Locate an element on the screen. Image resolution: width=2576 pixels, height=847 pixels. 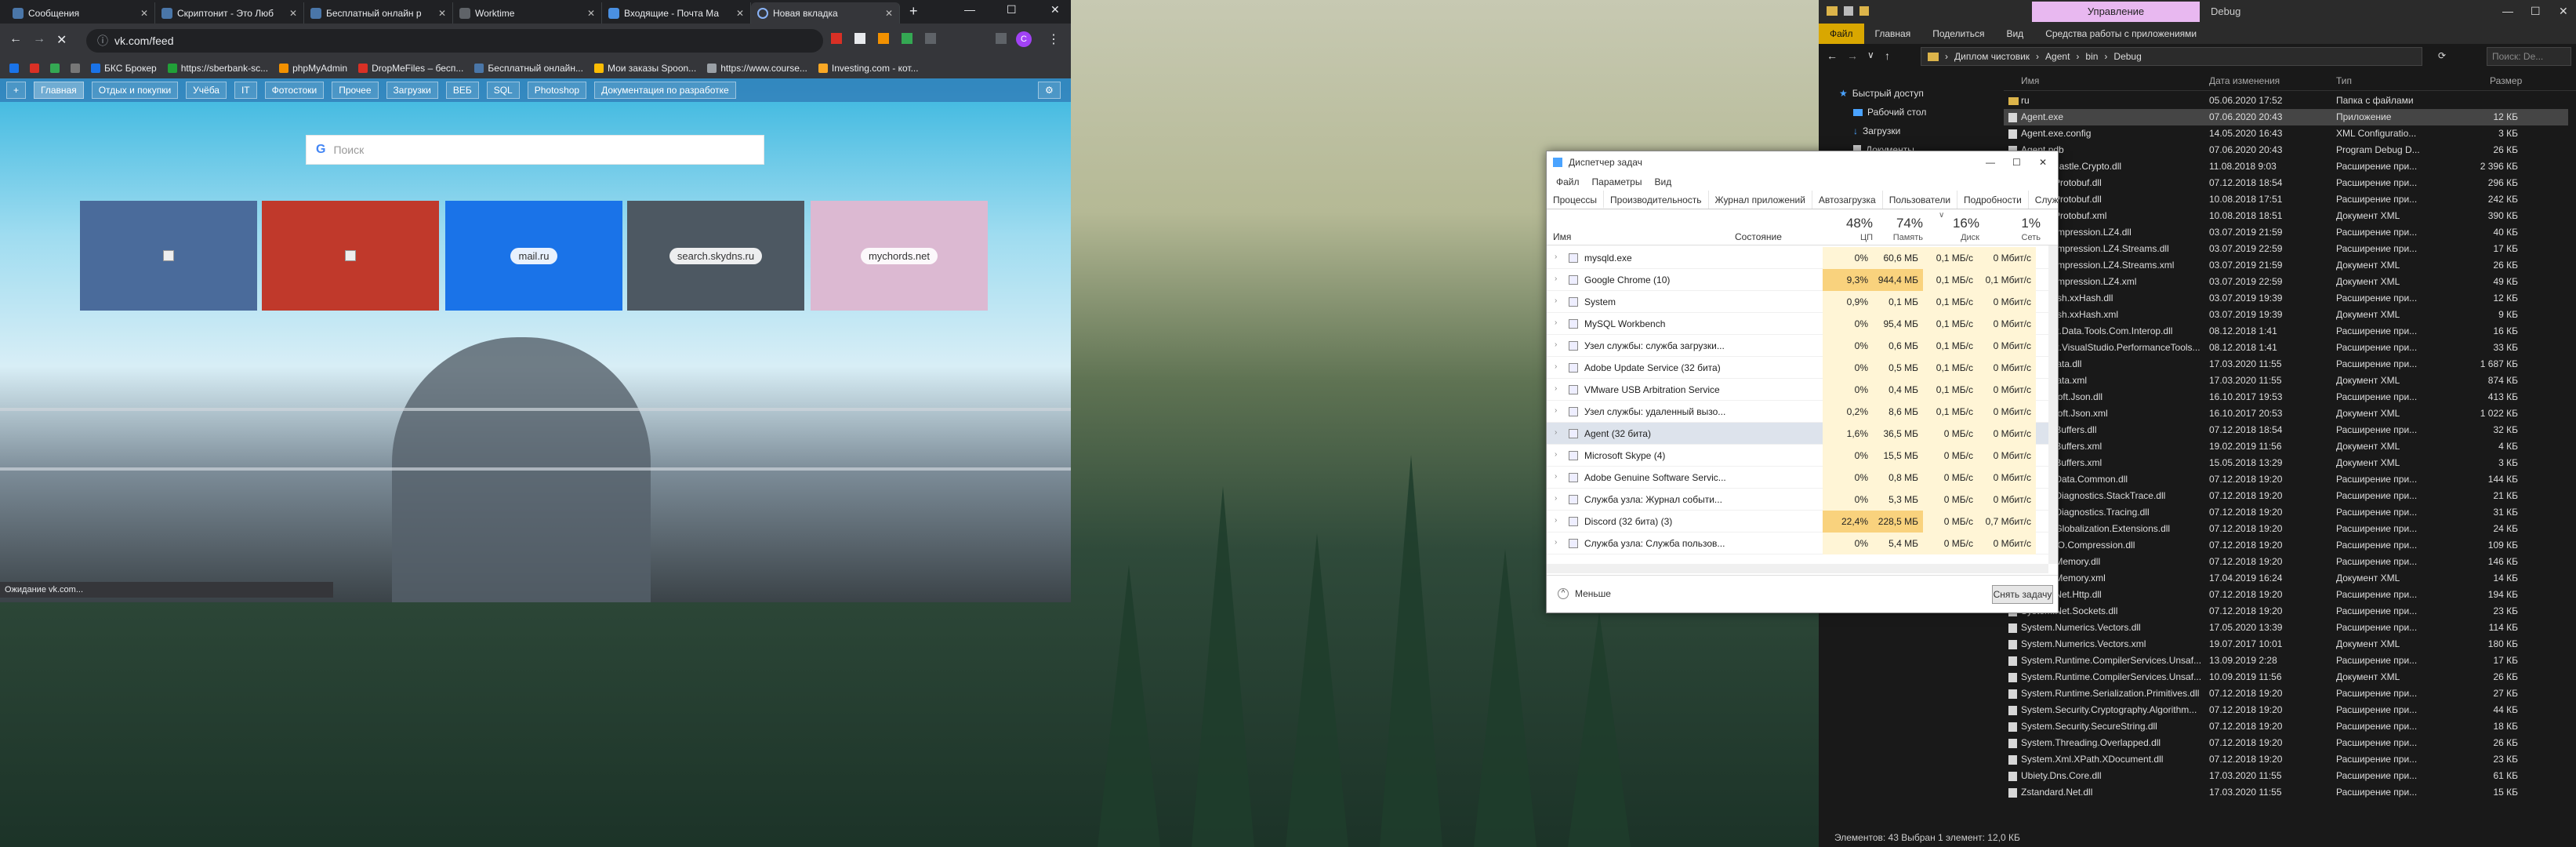
menu-item: Параметры is located at coordinates (1617, 182).